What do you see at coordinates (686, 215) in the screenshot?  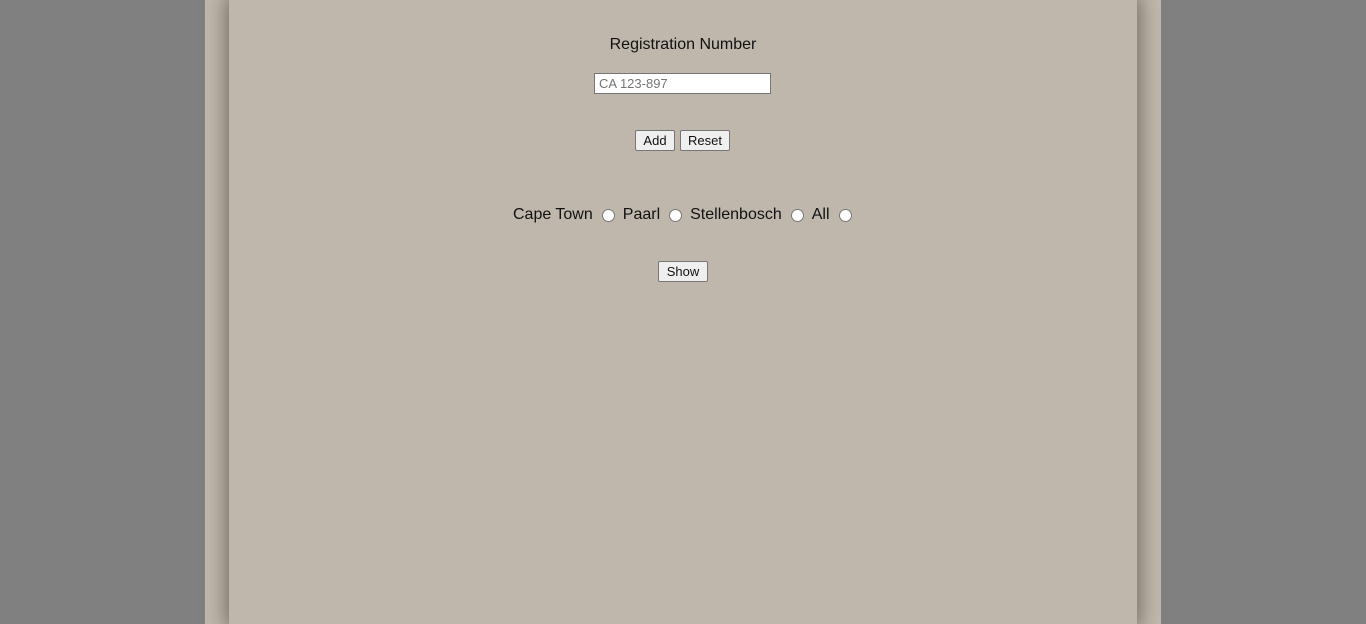 I see `town-filter: Cape Town Paarl Stellenbosch All` at bounding box center [686, 215].